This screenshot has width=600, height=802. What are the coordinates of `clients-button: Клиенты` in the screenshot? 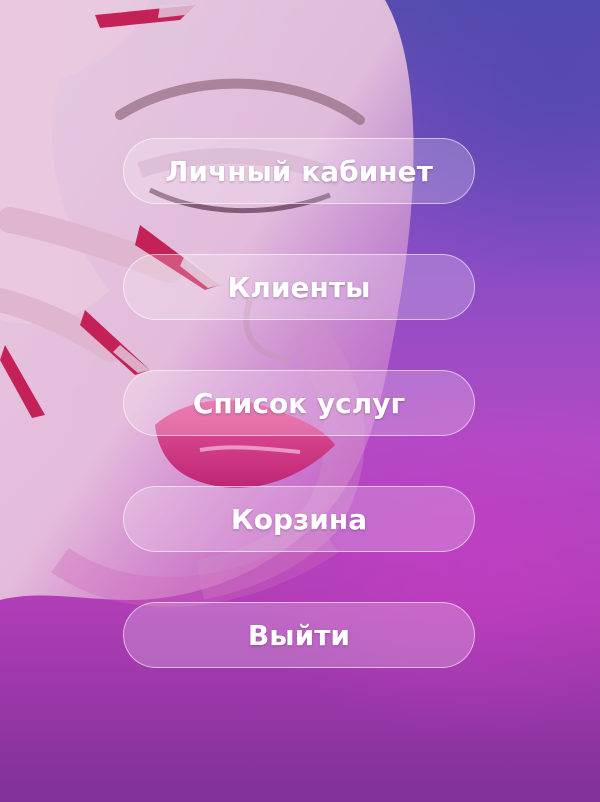 It's located at (299, 287).